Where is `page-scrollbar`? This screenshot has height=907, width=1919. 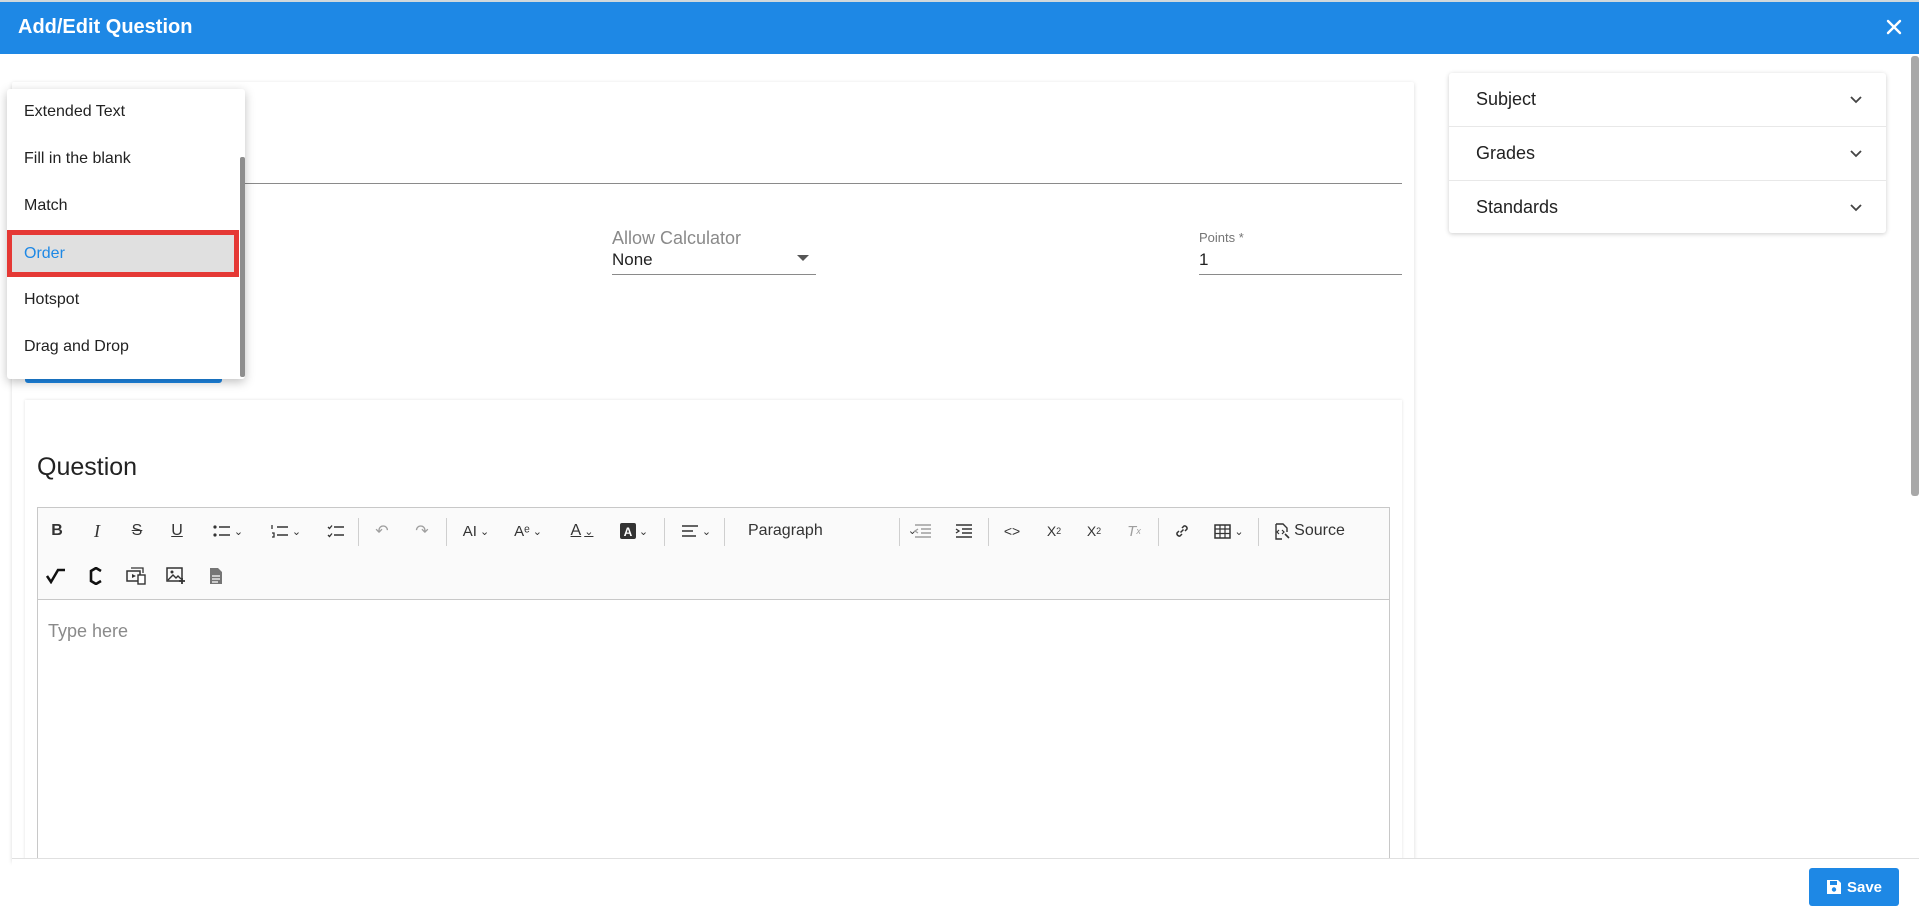 page-scrollbar is located at coordinates (1915, 276).